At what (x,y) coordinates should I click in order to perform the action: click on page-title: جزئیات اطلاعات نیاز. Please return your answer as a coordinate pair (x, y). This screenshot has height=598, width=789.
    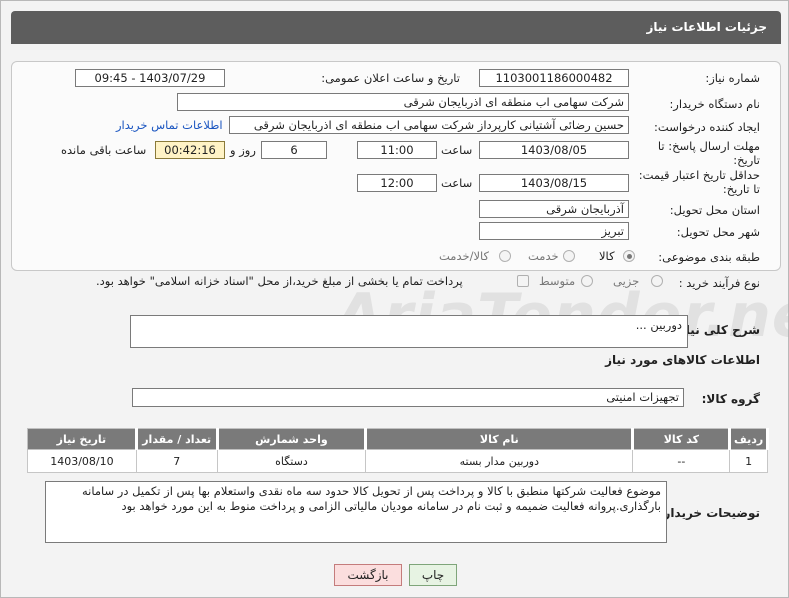
    Looking at the image, I should click on (706, 27).